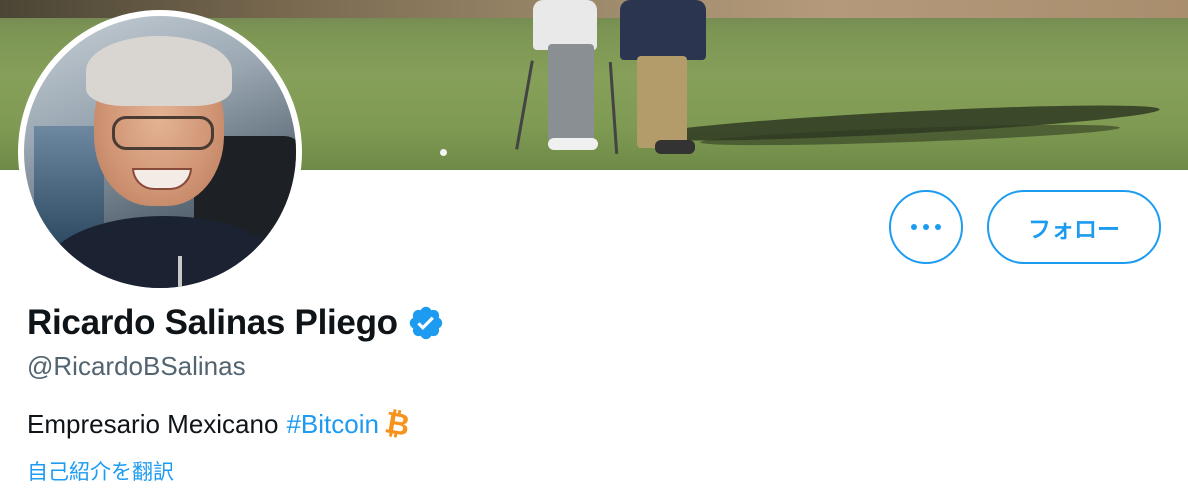 The height and width of the screenshot is (498, 1188). I want to click on profile-bio: Empresario Mexicano #Bitcoin ₿, so click(220, 424).